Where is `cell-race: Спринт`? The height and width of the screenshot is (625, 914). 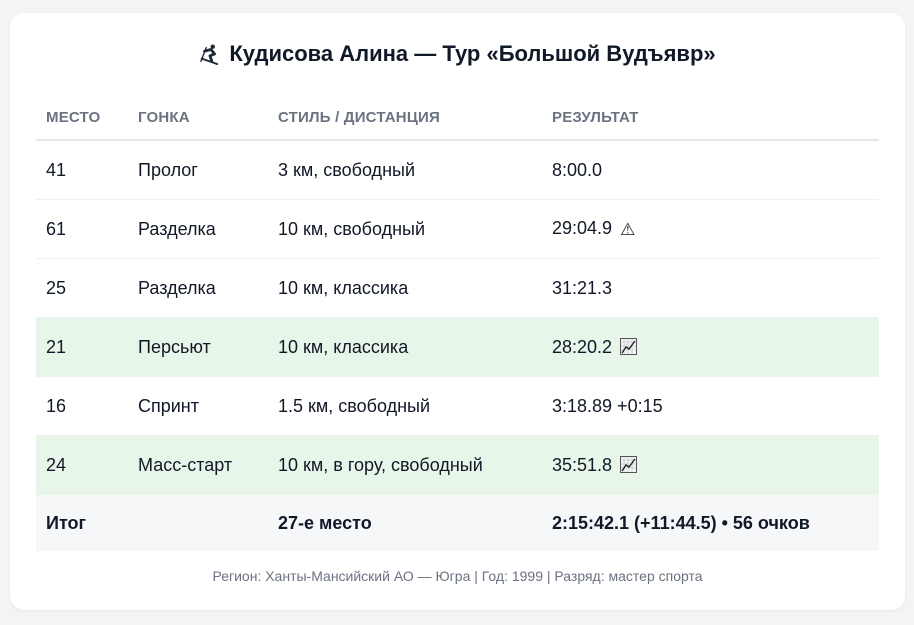 cell-race: Спринт is located at coordinates (198, 406).